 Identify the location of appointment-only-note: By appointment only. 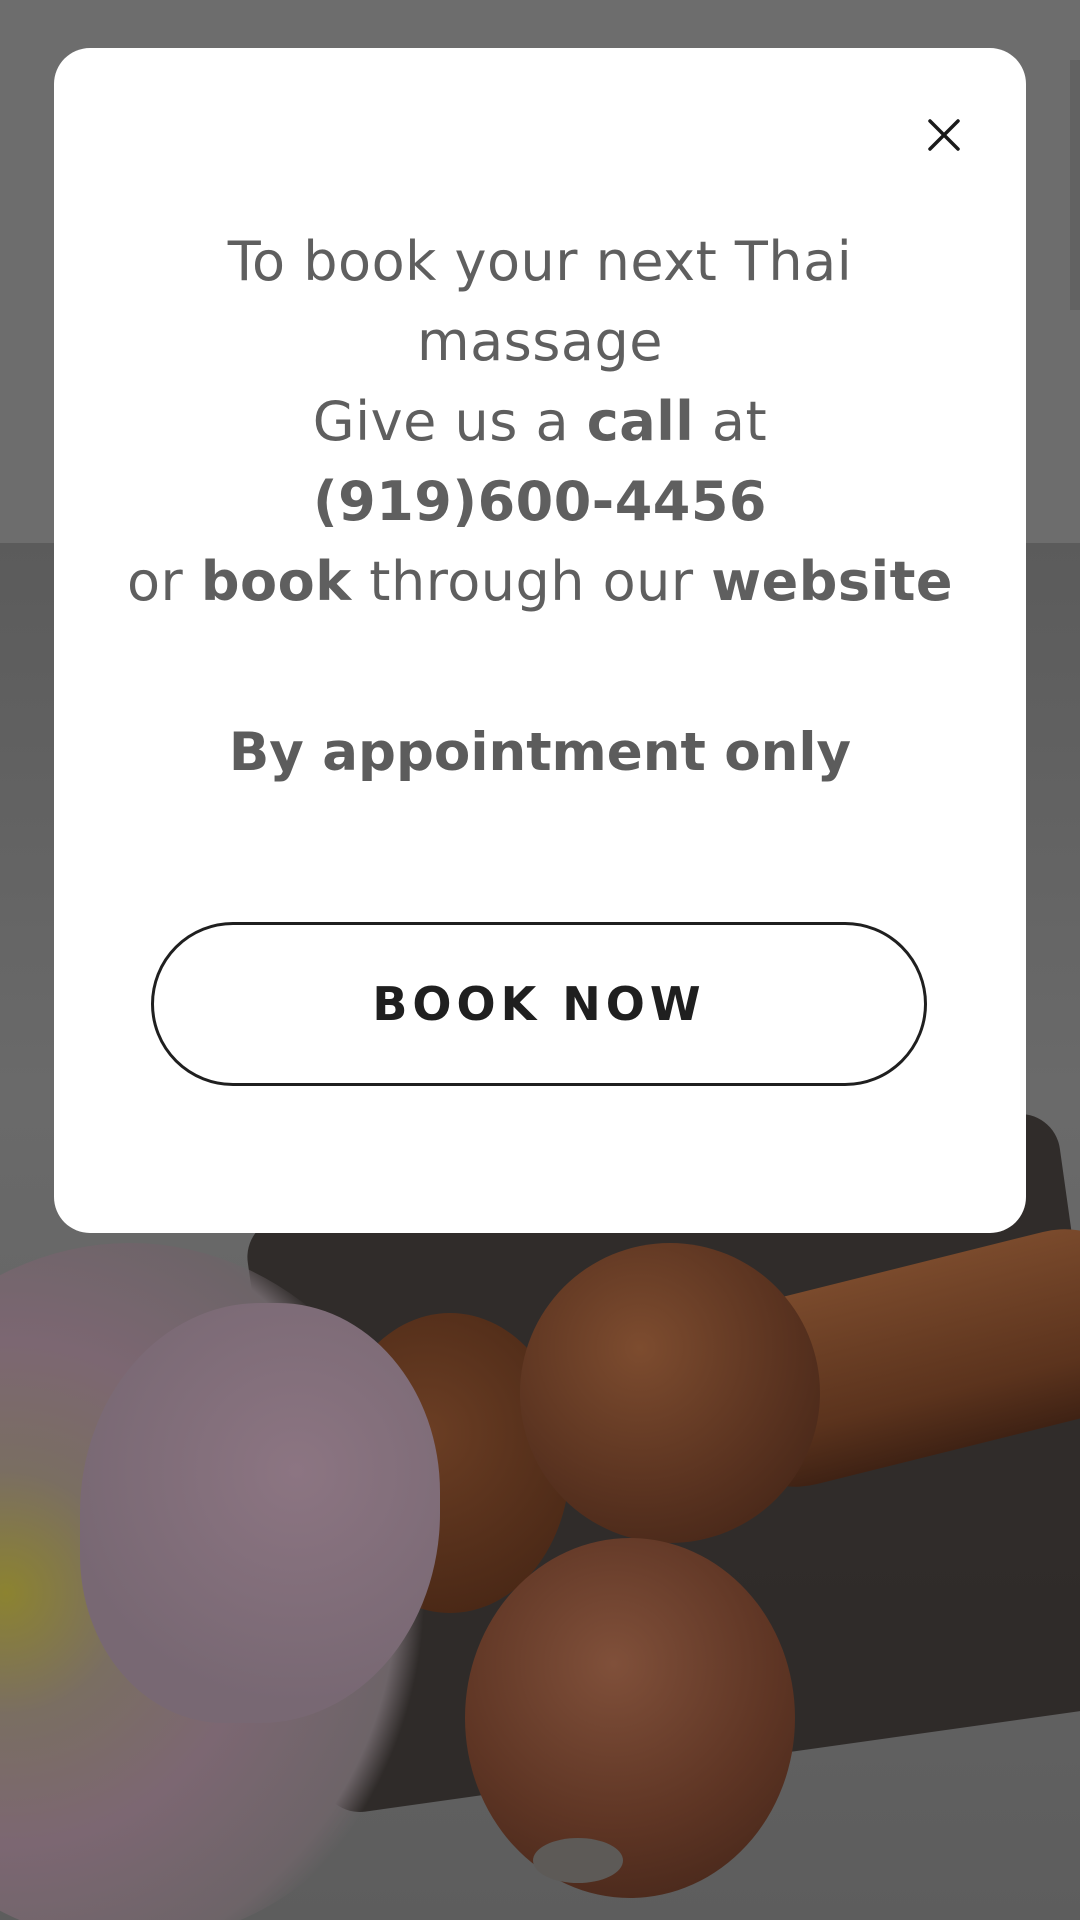
(540, 752).